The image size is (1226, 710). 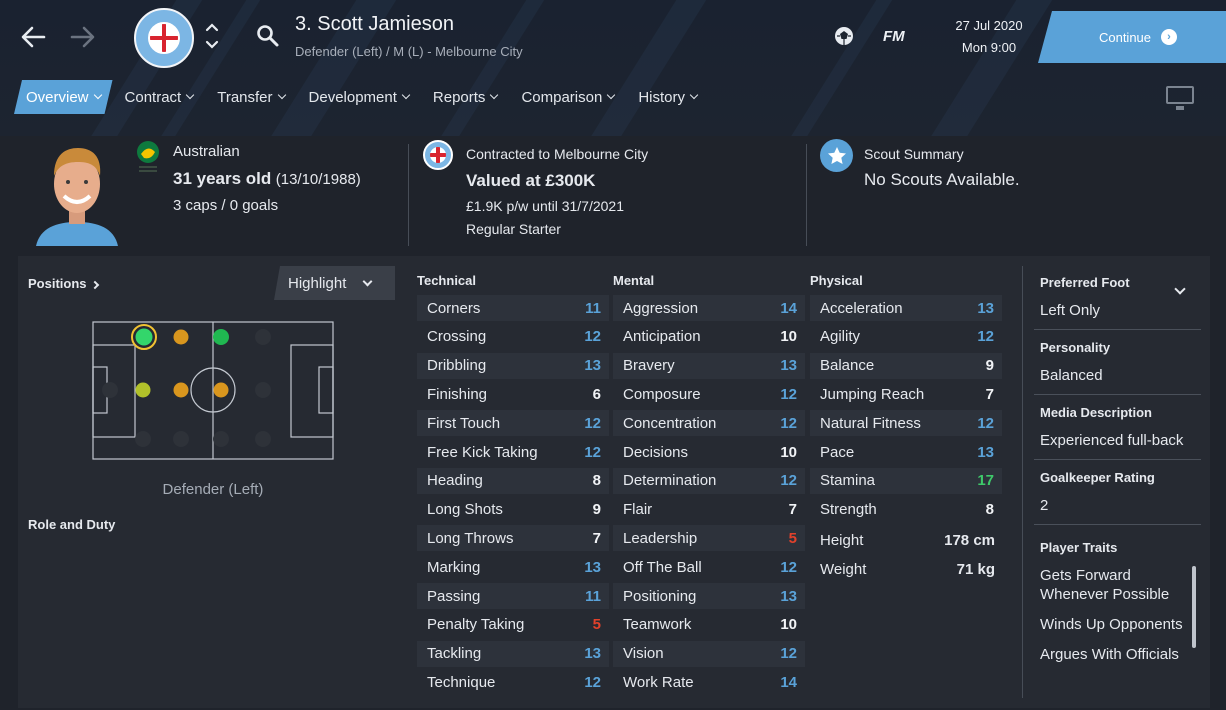 I want to click on chevron-up-down-icon, so click(x=212, y=36).